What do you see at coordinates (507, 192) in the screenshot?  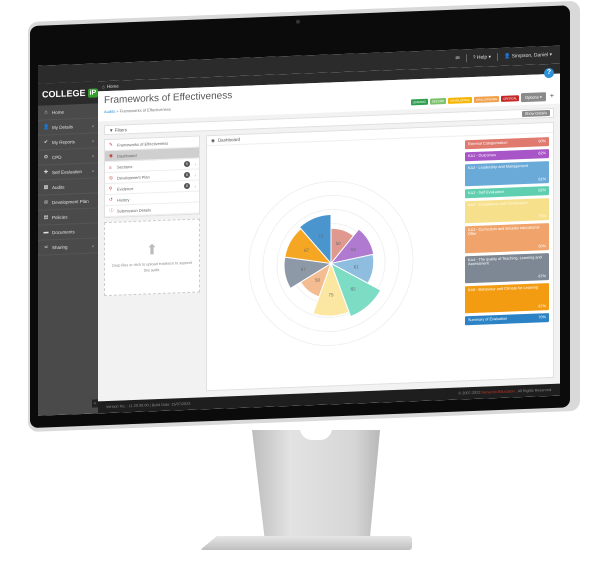 I see `legend-item: KA2 - Self Evaluation 82%` at bounding box center [507, 192].